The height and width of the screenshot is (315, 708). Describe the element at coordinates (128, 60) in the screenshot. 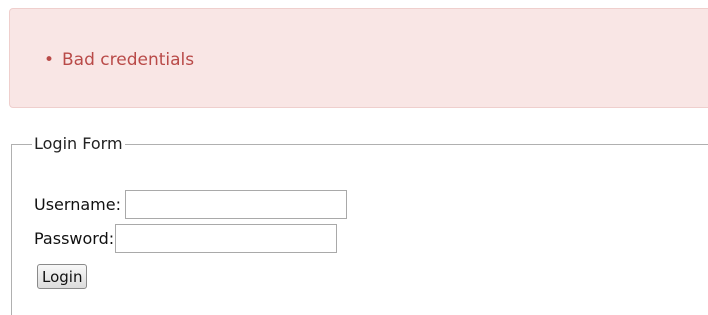

I see `error-message-text: Bad credentials` at that location.